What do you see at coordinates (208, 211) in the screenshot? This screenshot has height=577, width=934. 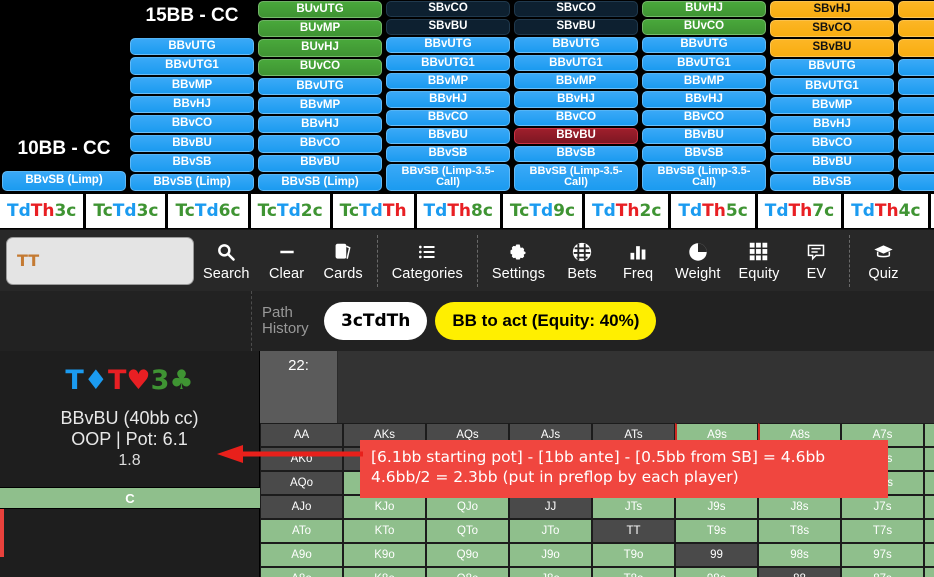 I see `board-tab: Tc Td 6c` at bounding box center [208, 211].